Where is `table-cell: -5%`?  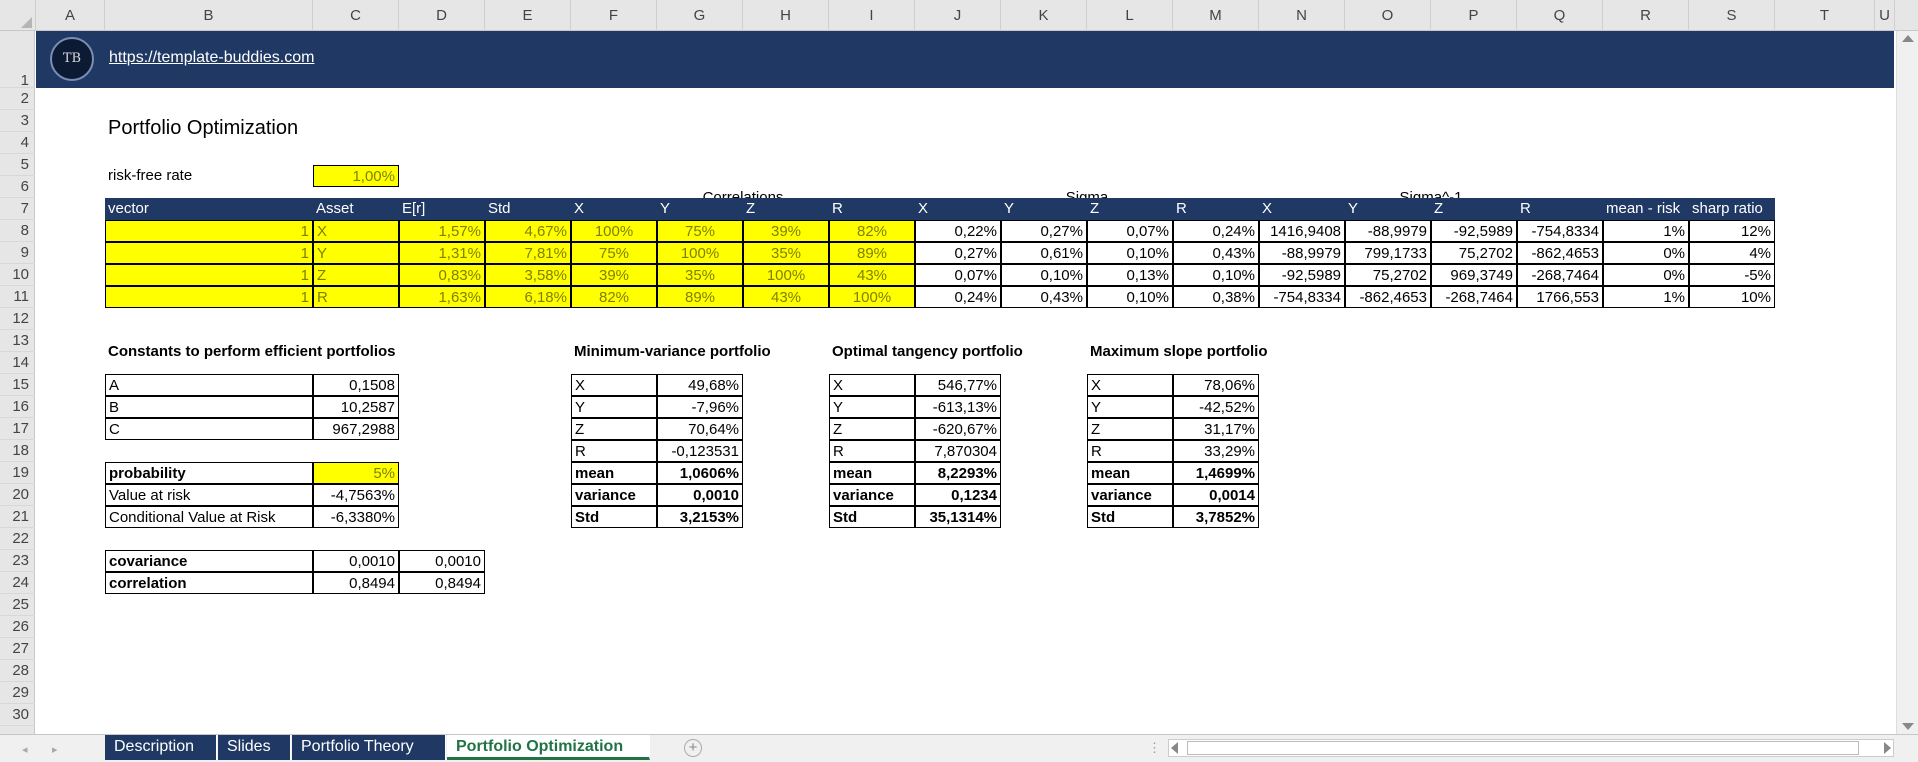
table-cell: -5% is located at coordinates (1732, 275).